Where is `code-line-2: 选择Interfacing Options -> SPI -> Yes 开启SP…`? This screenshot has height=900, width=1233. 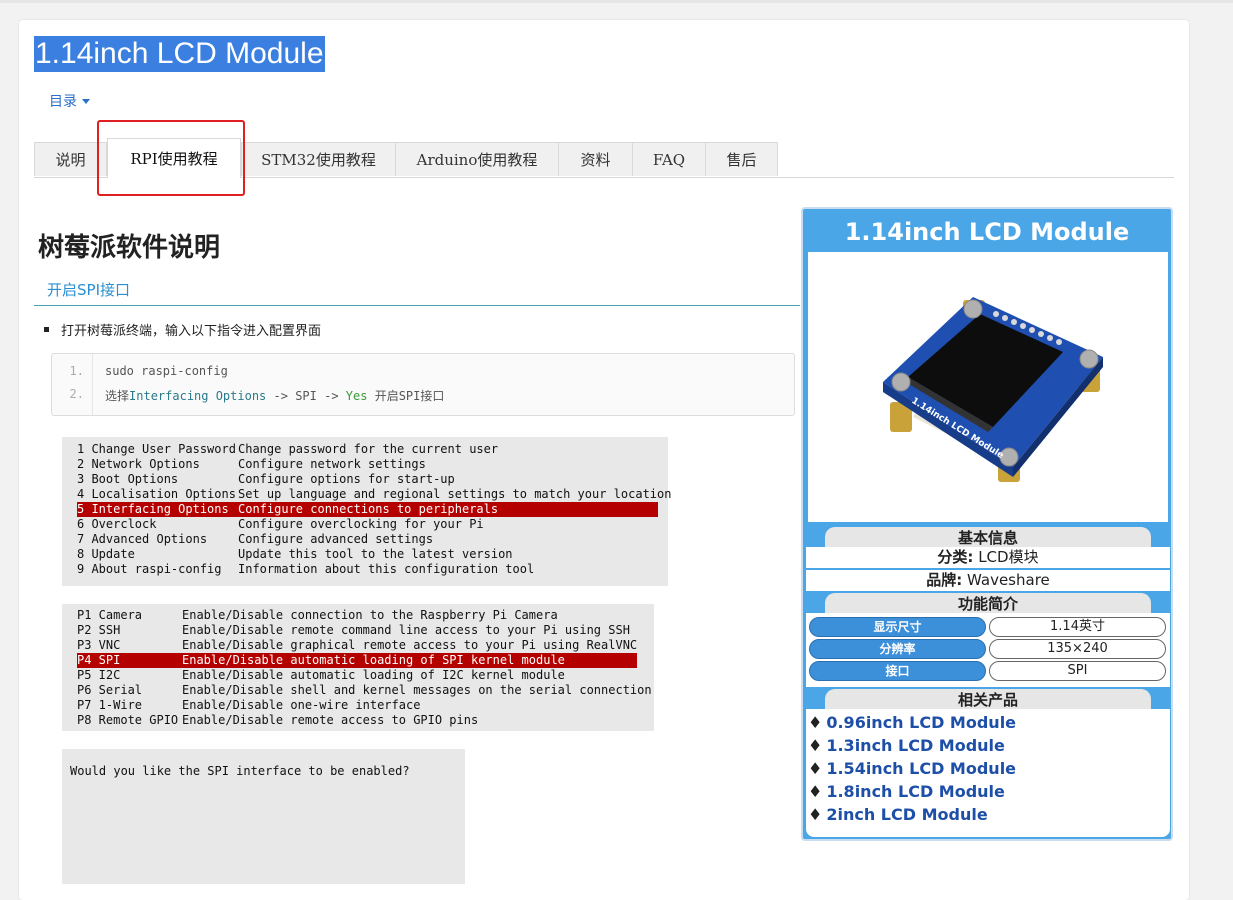
code-line-2: 选择Interfacing Options -> SPI -> Yes 开启SP… is located at coordinates (274, 395).